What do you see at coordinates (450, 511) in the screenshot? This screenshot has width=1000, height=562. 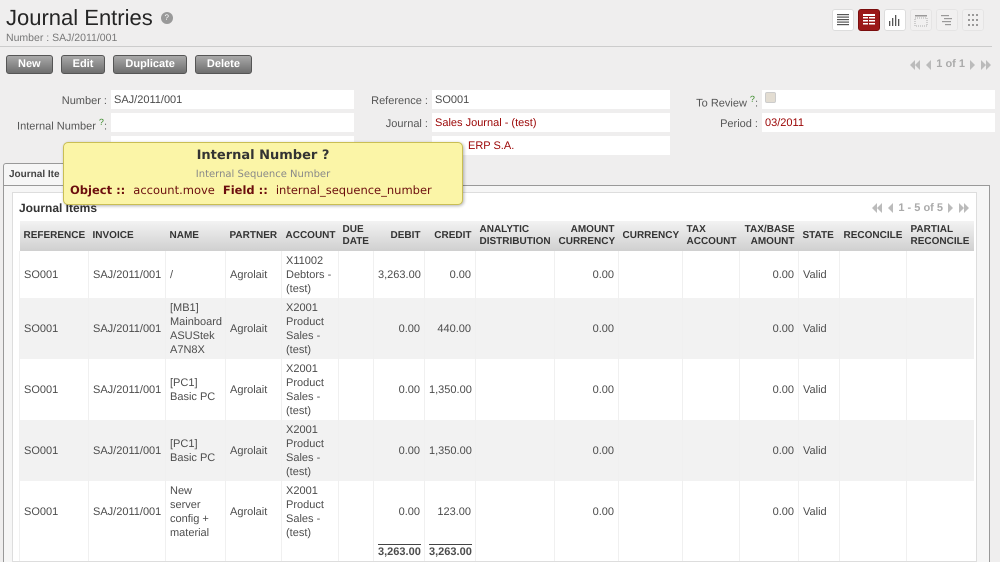 I see `table-cell: 123.00` at bounding box center [450, 511].